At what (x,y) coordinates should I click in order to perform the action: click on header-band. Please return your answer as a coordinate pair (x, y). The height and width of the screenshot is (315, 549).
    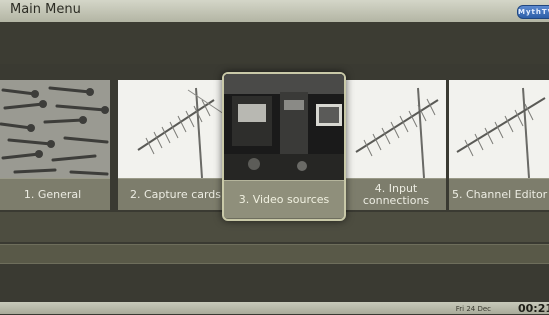
    Looking at the image, I should click on (274, 43).